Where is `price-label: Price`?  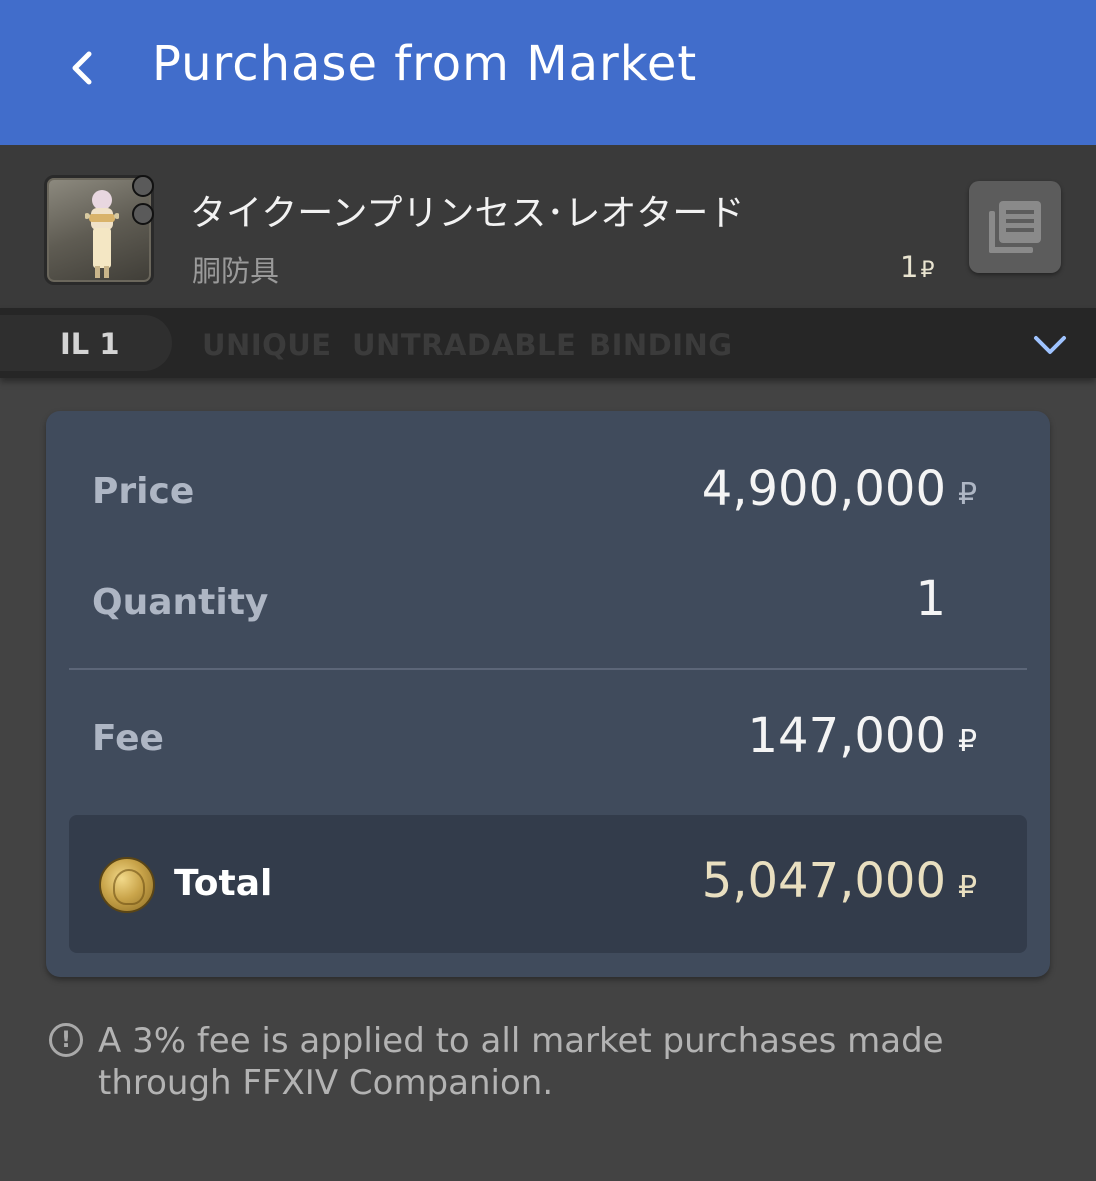 price-label: Price is located at coordinates (143, 491).